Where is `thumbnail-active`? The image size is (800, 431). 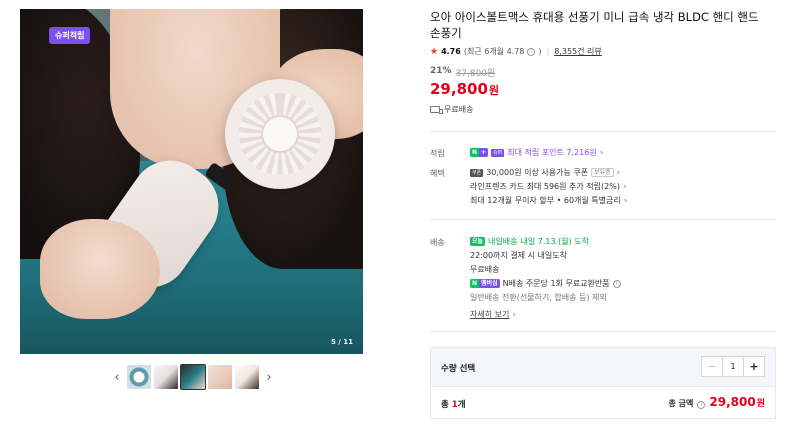
thumbnail-active is located at coordinates (193, 377).